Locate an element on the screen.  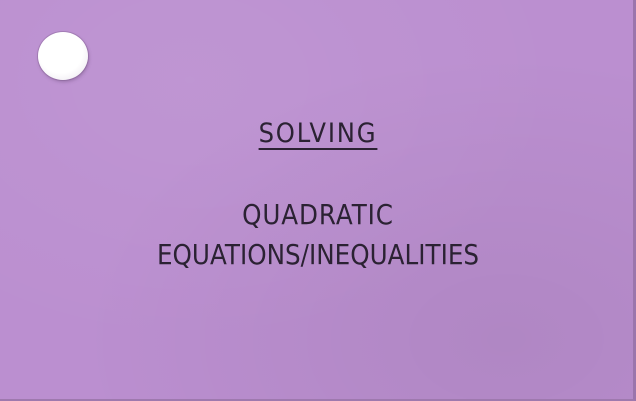
card-heading: SOLVING is located at coordinates (318, 133).